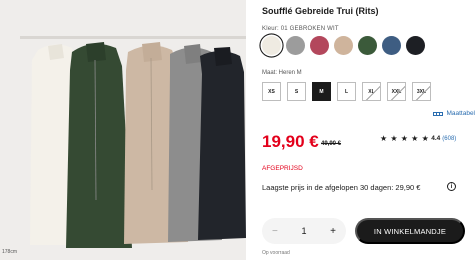 This screenshot has width=475, height=260. I want to click on size-option-xs: XS, so click(271, 91).